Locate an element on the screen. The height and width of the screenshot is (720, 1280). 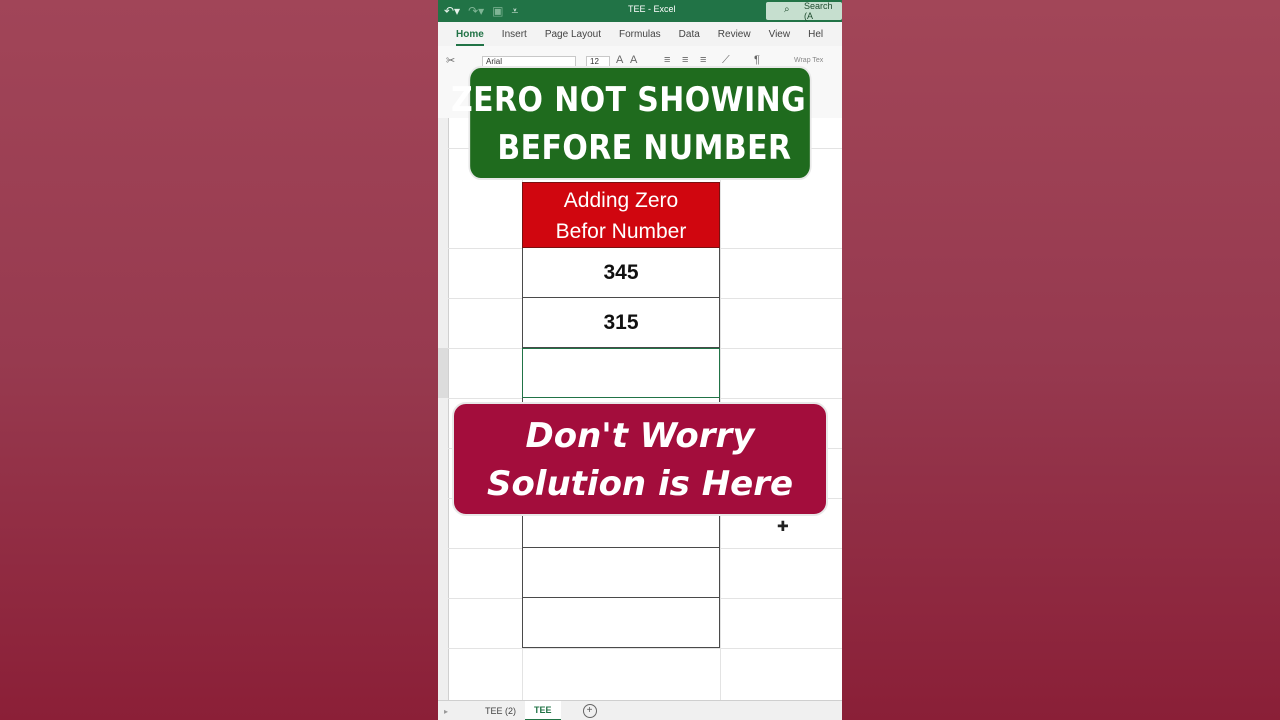
plus-circle-icon: + is located at coordinates (589, 711).